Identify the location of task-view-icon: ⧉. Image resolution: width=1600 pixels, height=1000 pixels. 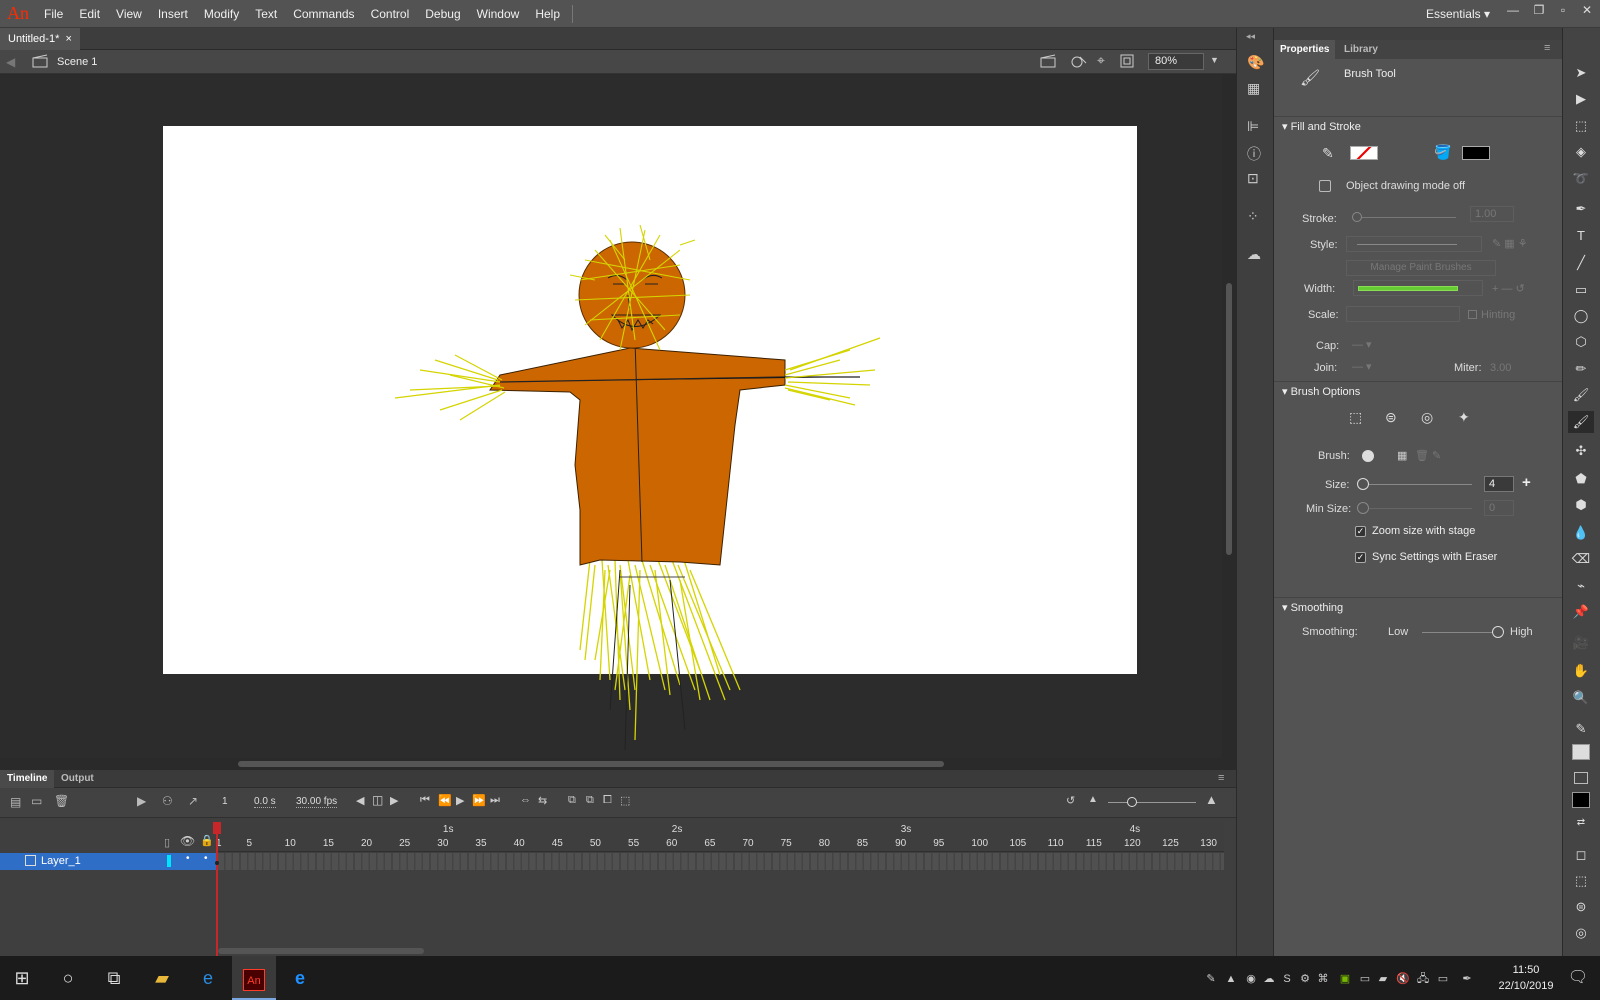
(114, 978).